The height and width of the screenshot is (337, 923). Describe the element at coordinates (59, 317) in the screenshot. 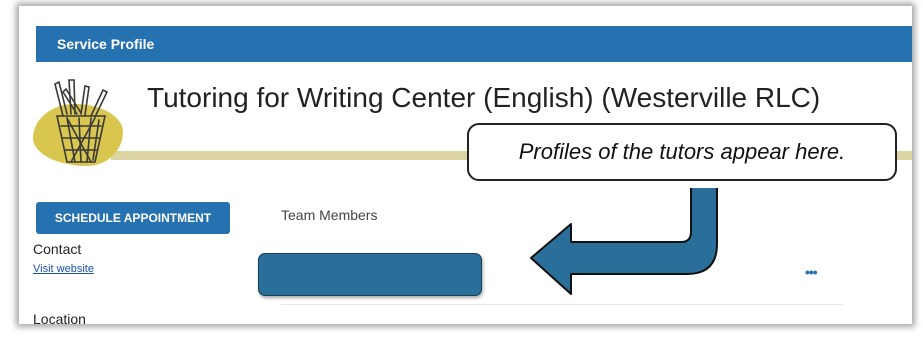

I see `location-heading: Location` at that location.